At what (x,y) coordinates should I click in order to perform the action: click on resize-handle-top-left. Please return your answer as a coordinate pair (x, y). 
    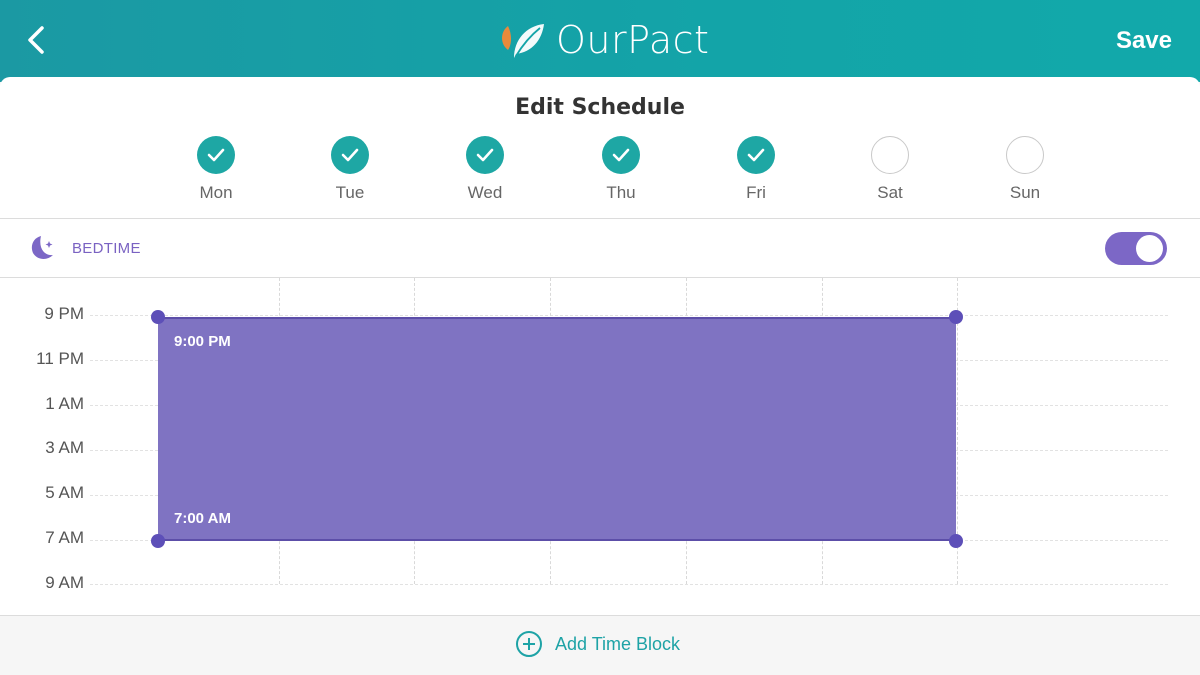
    Looking at the image, I should click on (158, 317).